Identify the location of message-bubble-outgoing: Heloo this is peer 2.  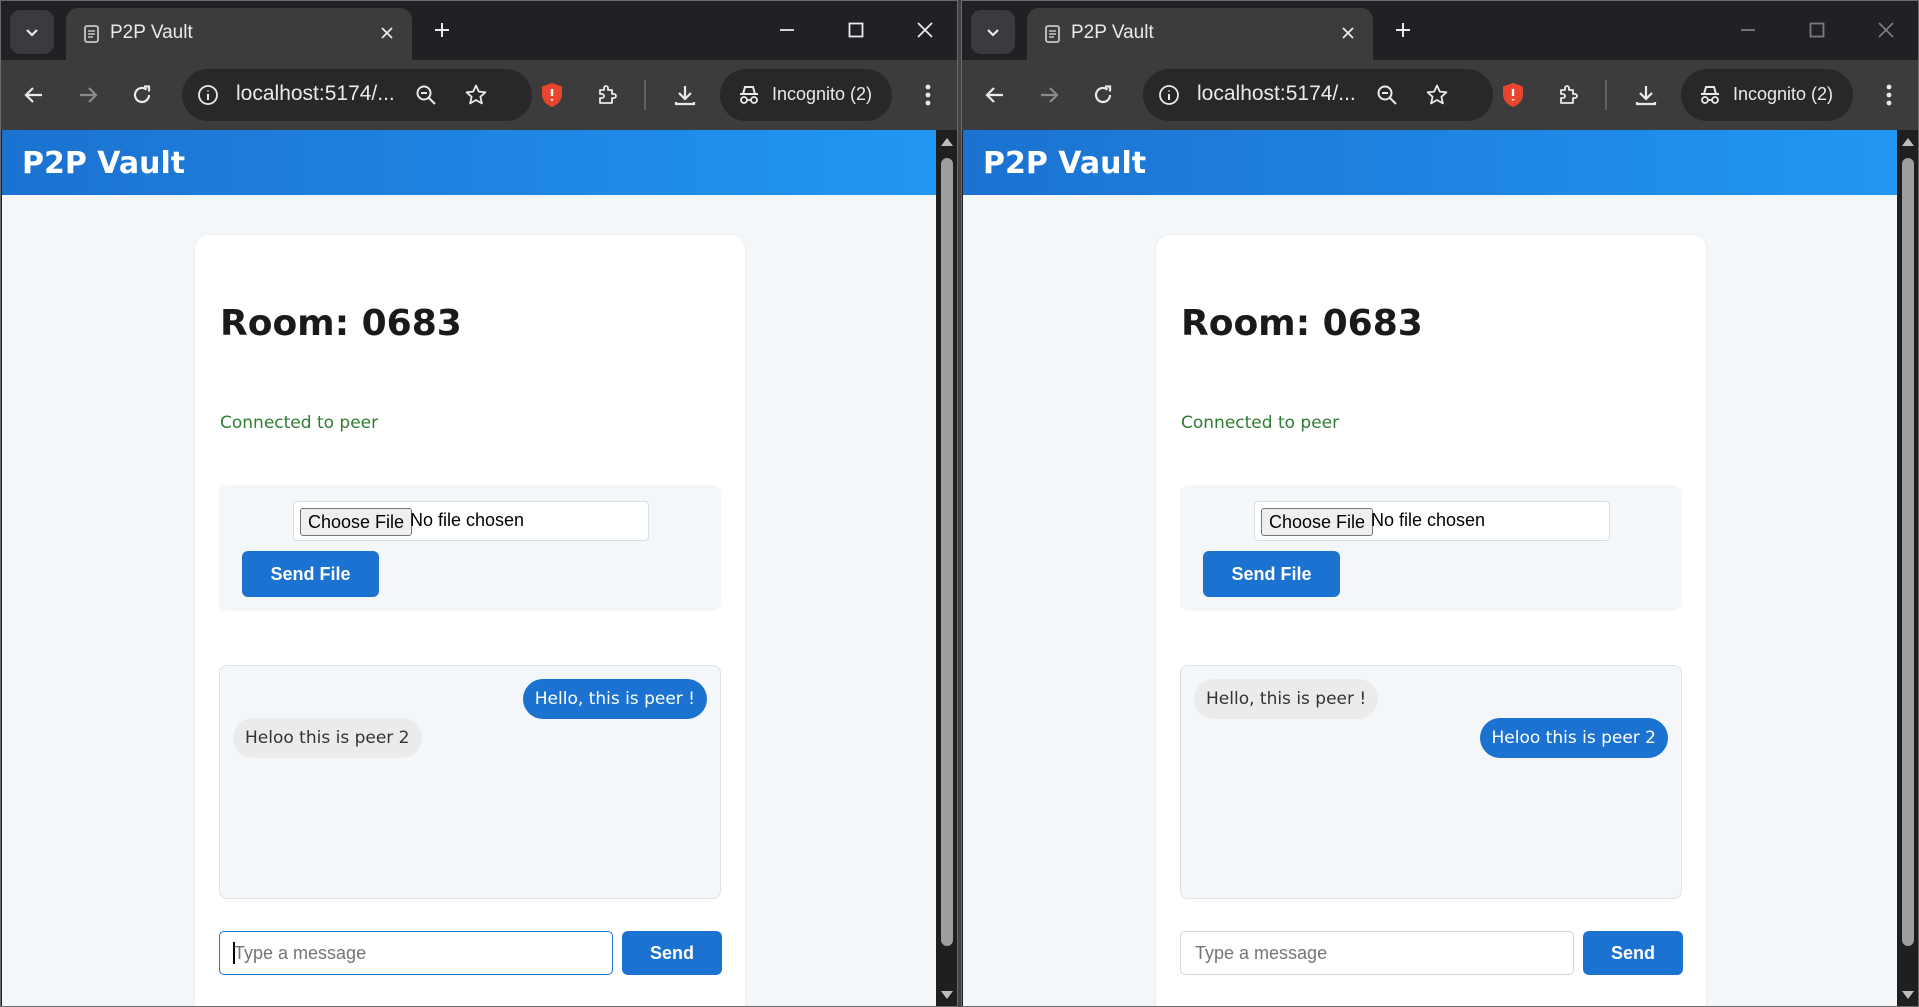
(1573, 738).